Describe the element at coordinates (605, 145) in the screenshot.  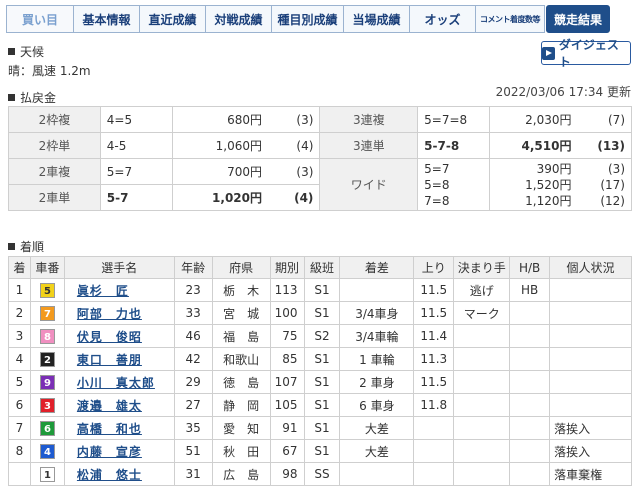
I see `popularity-rank: (13)` at that location.